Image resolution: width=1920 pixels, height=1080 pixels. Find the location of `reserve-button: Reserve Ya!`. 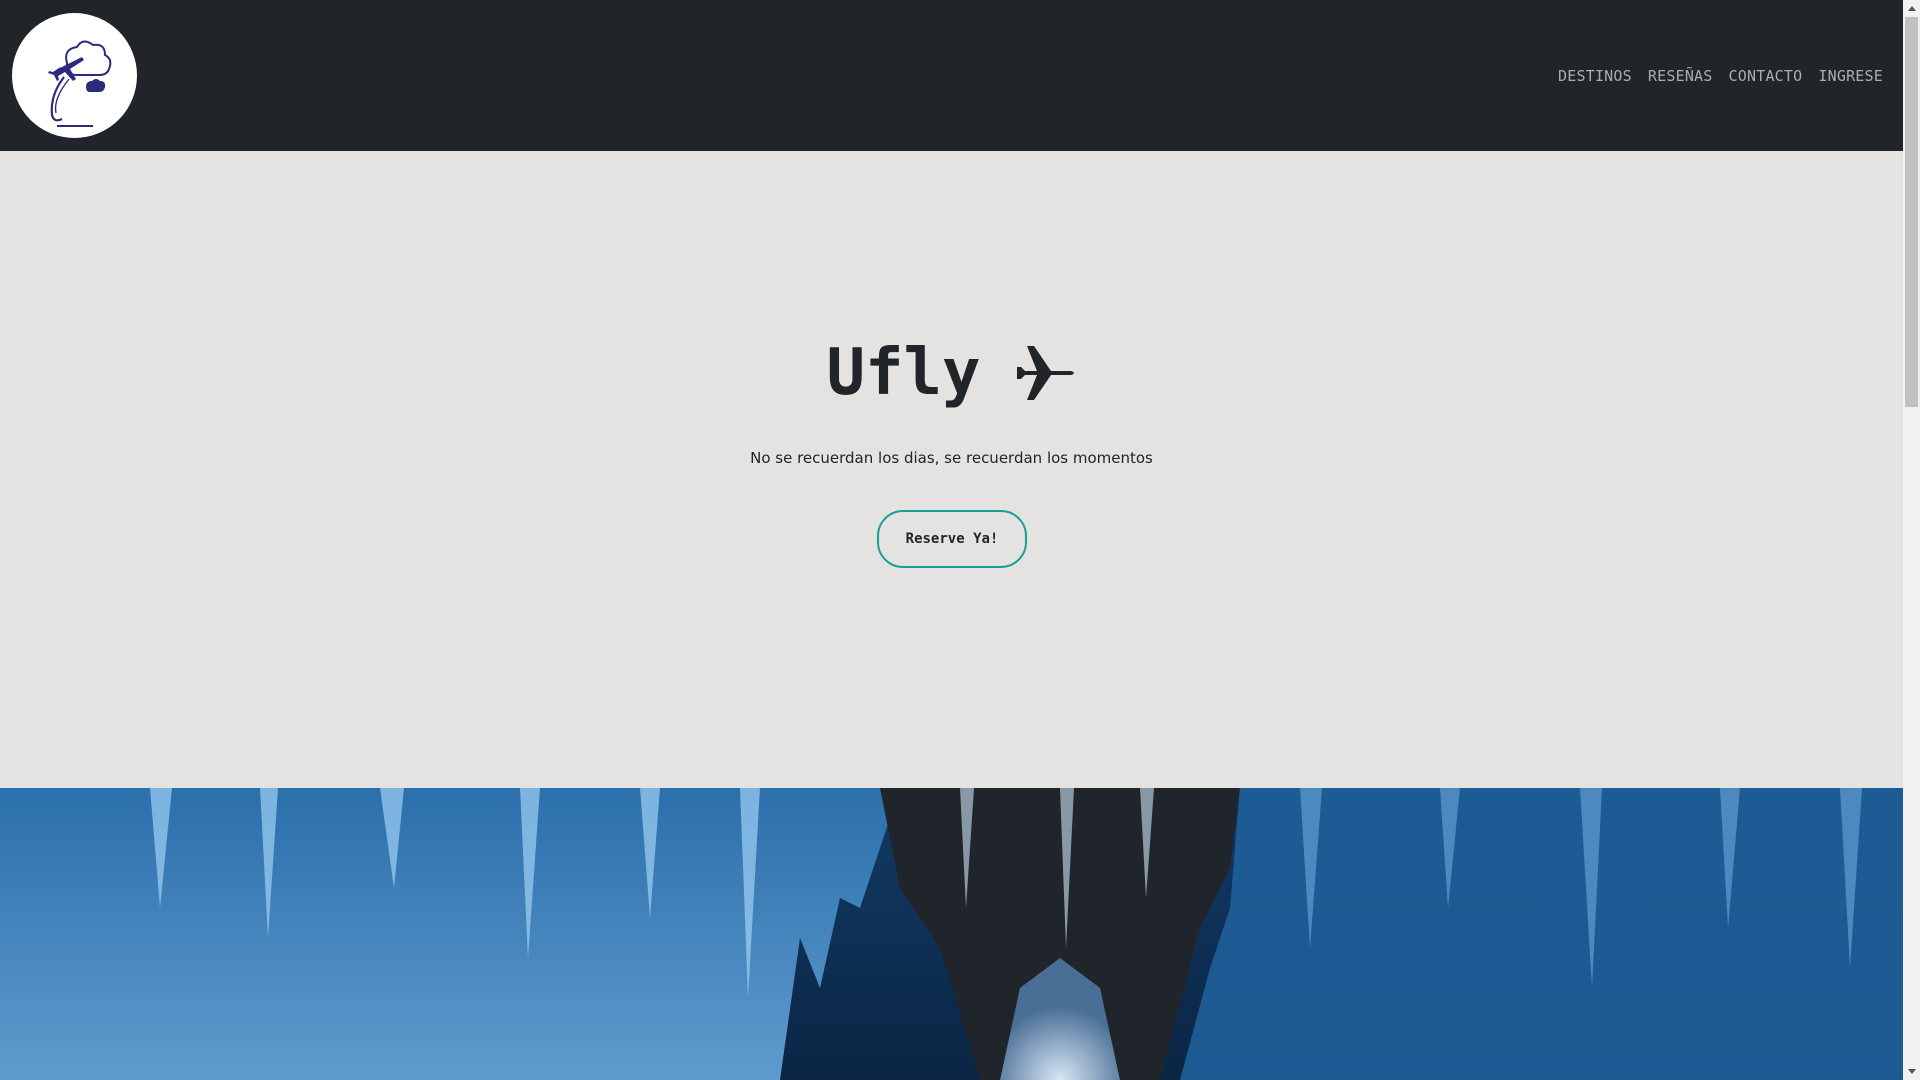

reserve-button: Reserve Ya! is located at coordinates (952, 539).